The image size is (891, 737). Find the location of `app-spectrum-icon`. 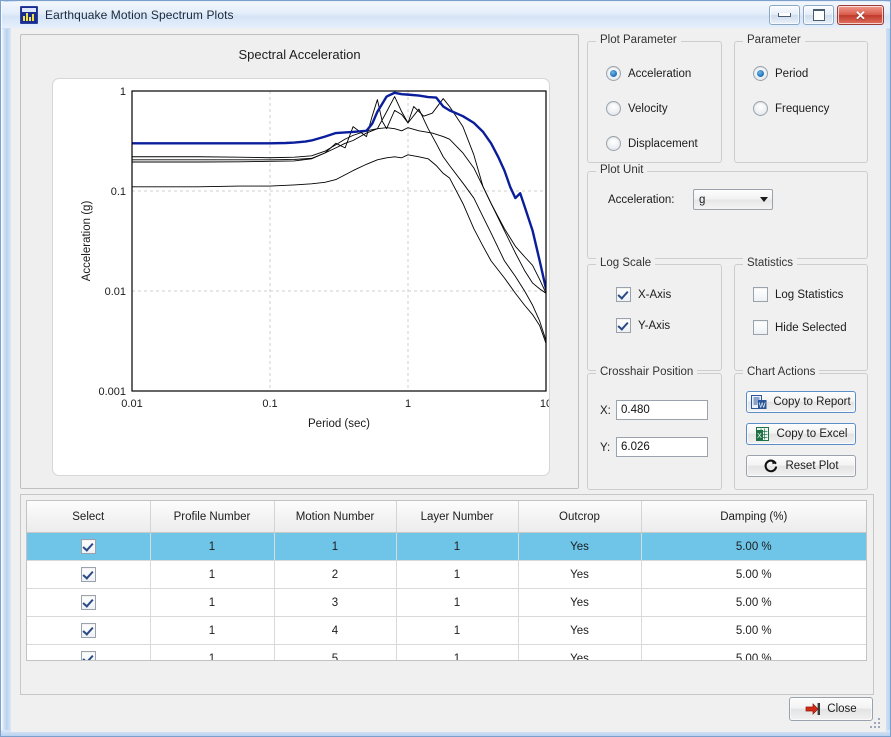

app-spectrum-icon is located at coordinates (29, 15).